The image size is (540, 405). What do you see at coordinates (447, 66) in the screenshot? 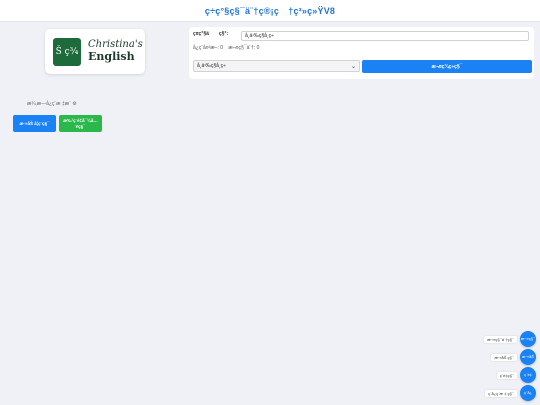
I see `go-button: æ¬¤ç­¾ç÷ç§¯` at bounding box center [447, 66].